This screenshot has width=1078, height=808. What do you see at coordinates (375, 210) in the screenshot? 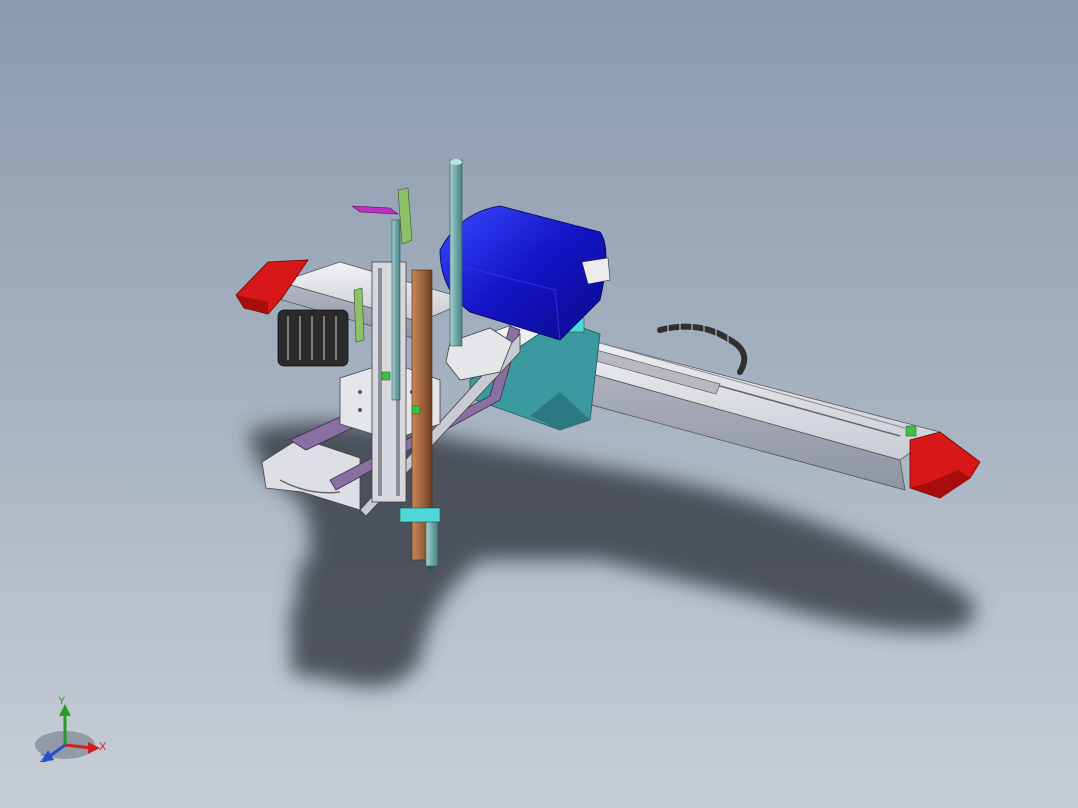
I see `magenta-bracket` at bounding box center [375, 210].